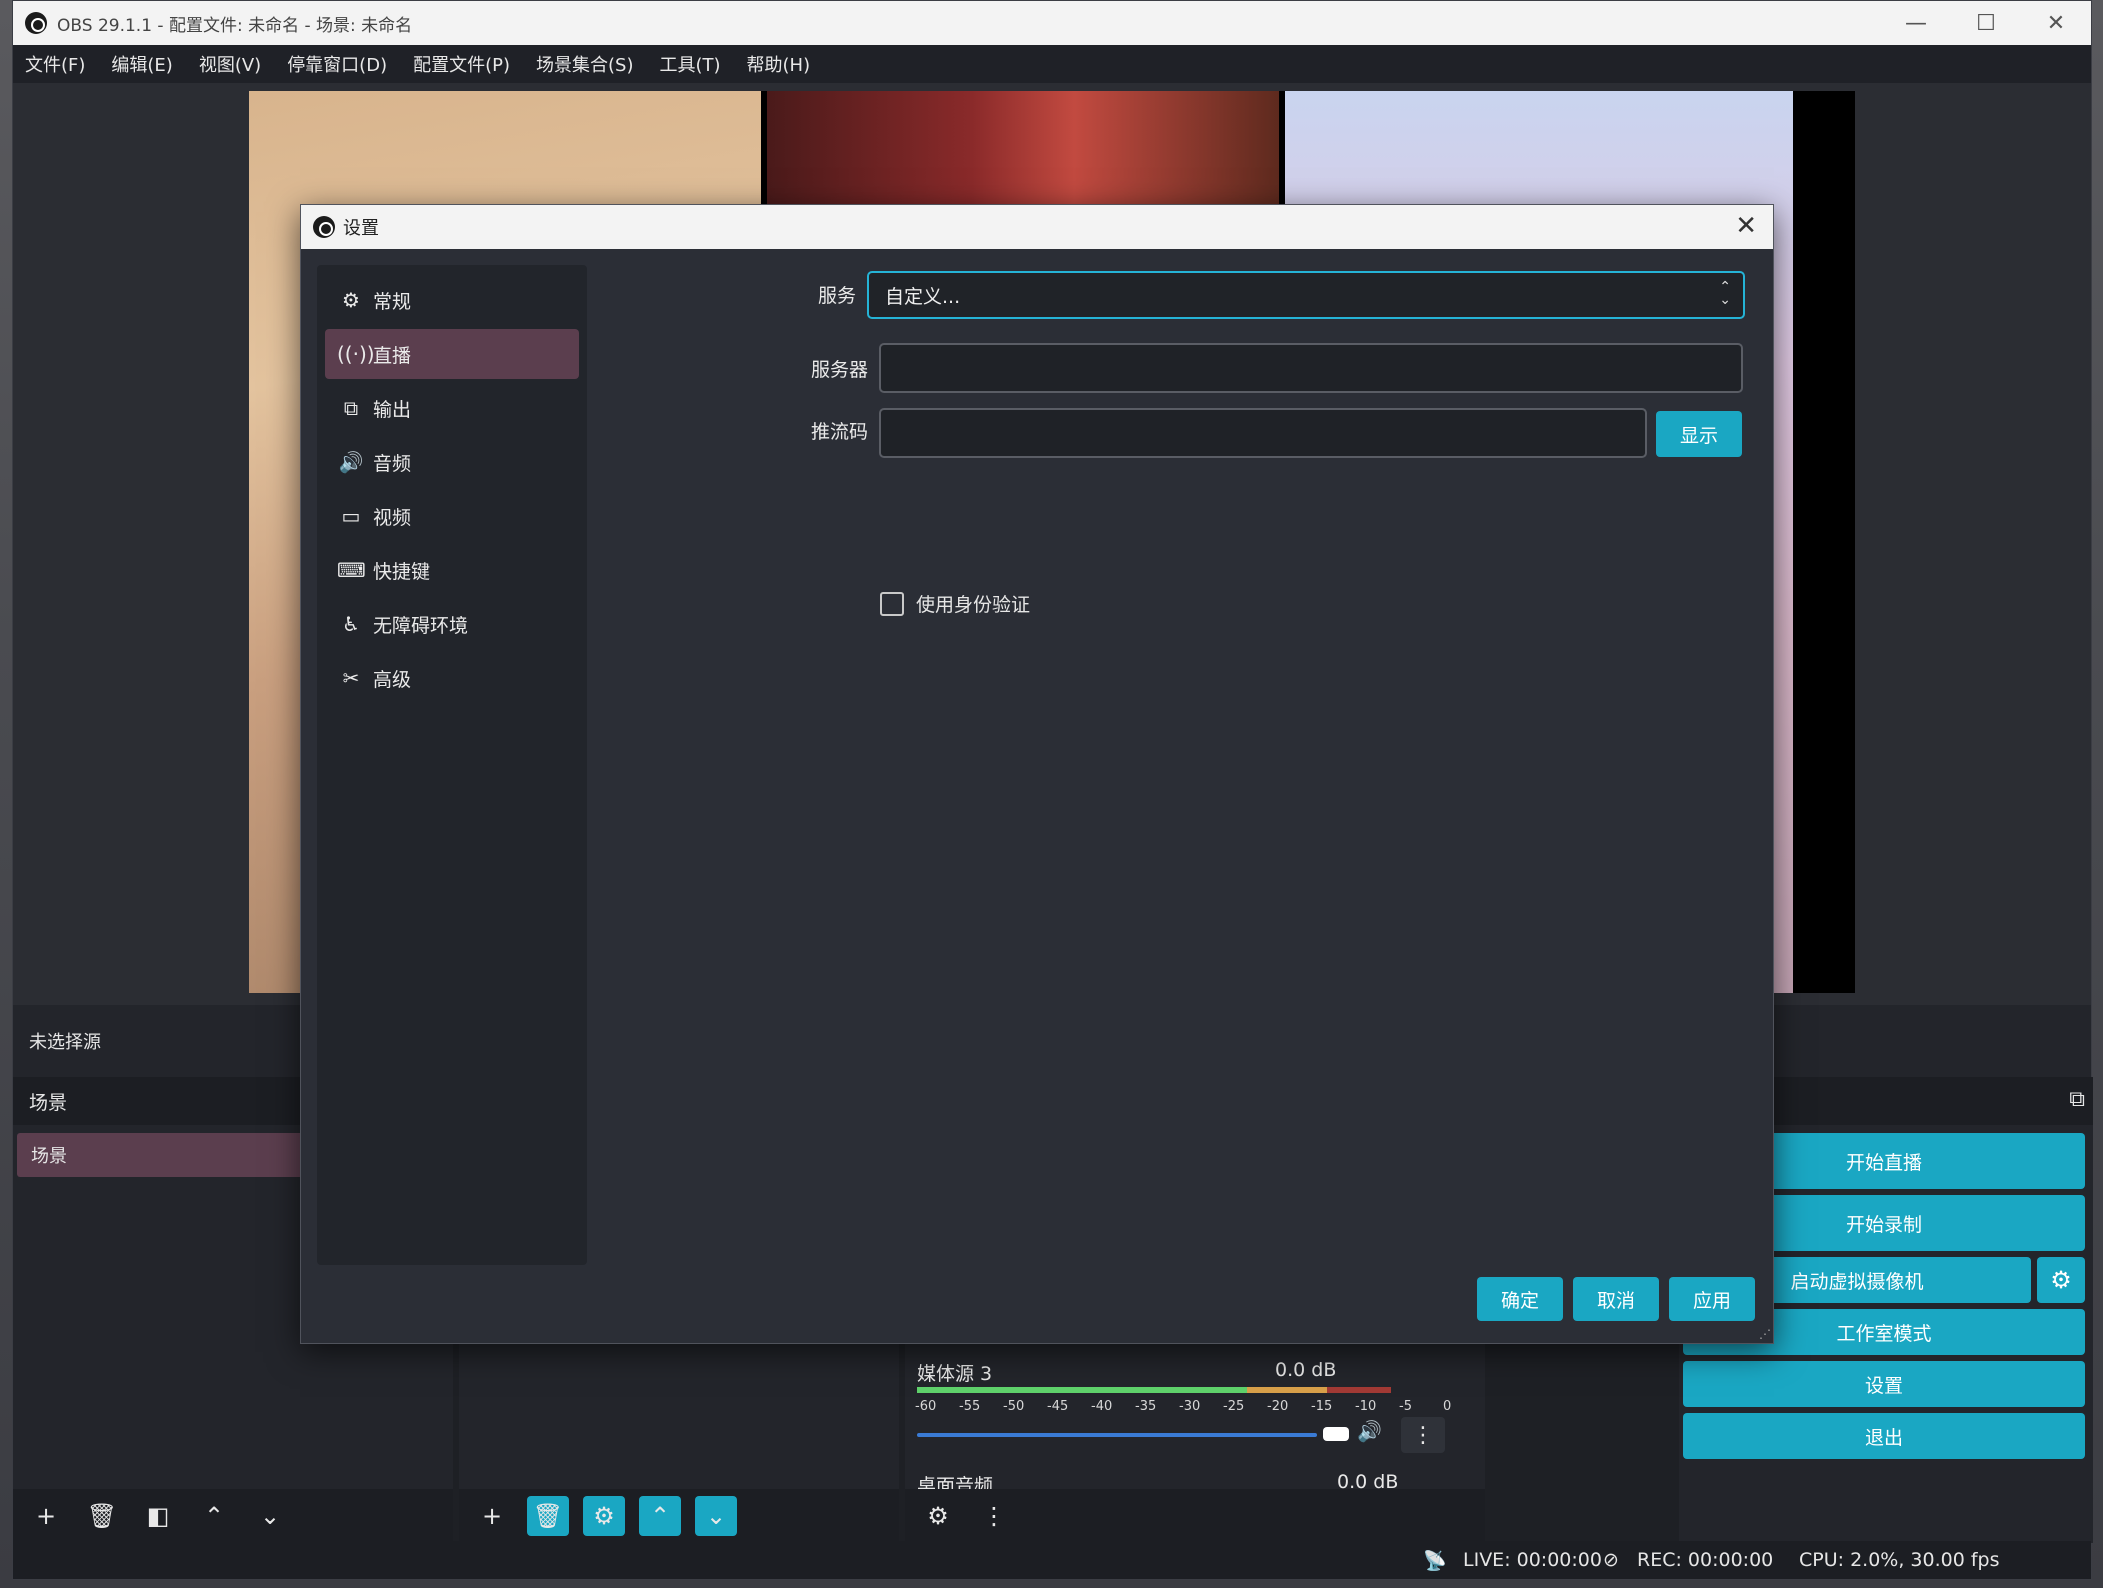 The width and height of the screenshot is (2103, 1588). I want to click on nav-item-label: 视频, so click(392, 517).